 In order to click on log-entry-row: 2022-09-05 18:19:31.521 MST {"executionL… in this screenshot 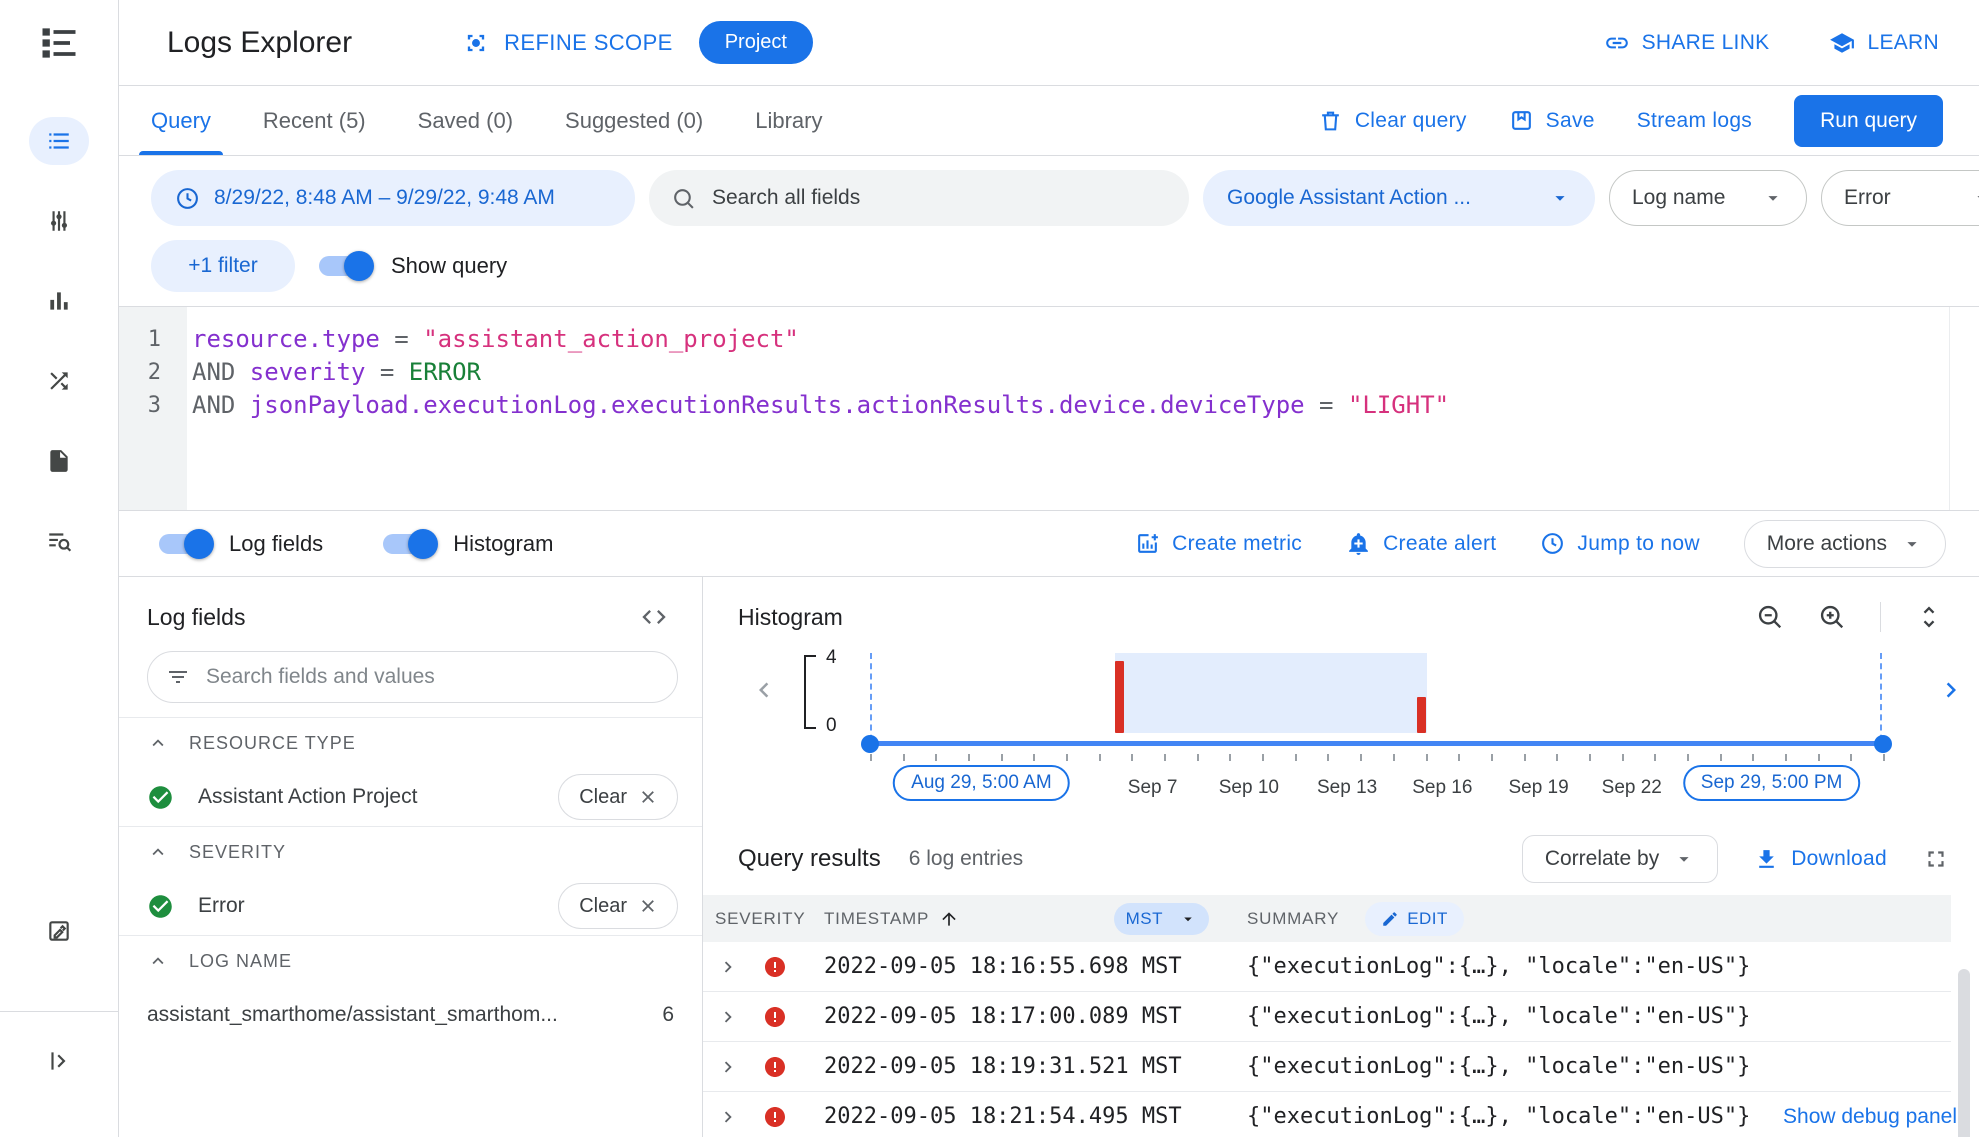, I will do `click(1327, 1067)`.